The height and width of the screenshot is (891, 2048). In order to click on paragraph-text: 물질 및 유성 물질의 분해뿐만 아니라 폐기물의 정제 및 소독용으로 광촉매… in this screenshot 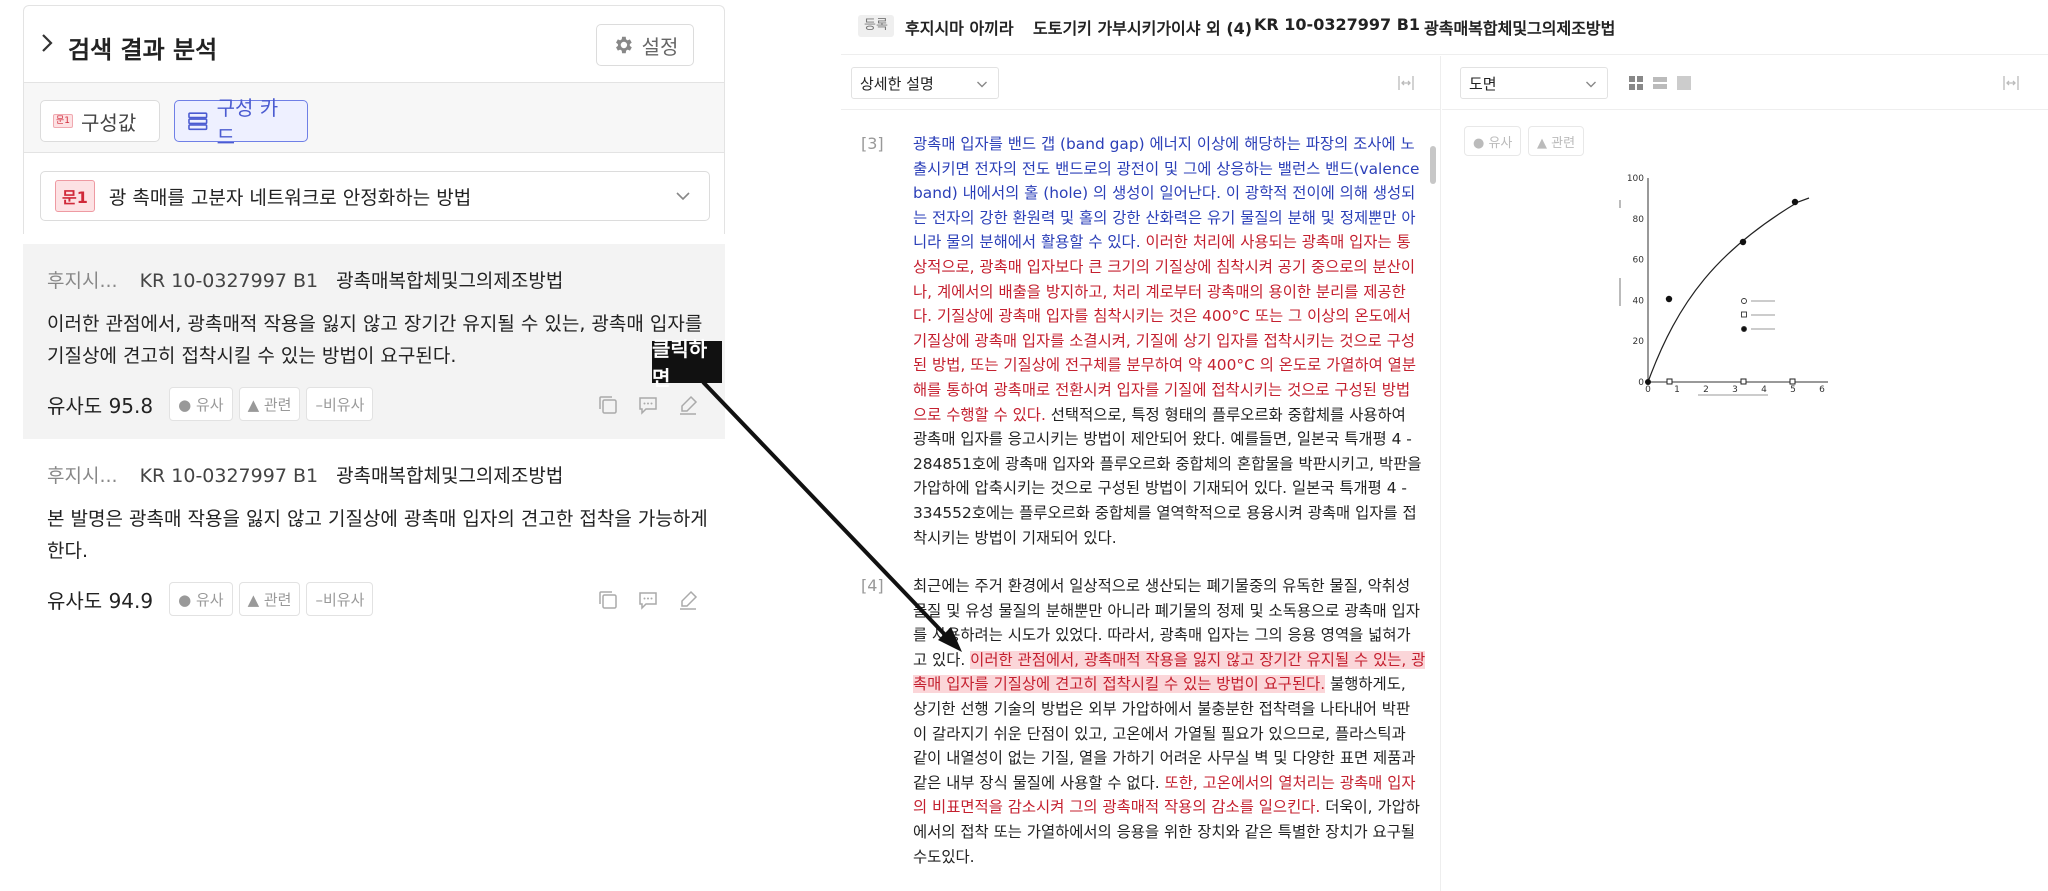, I will do `click(1166, 610)`.